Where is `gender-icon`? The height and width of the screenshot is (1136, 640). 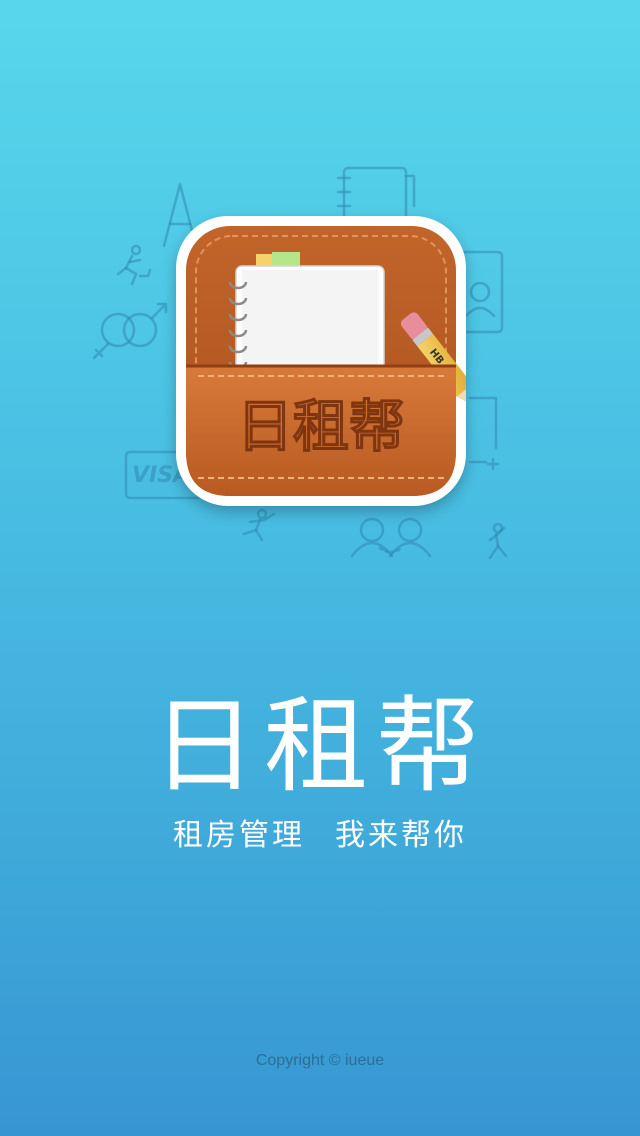 gender-icon is located at coordinates (130, 331).